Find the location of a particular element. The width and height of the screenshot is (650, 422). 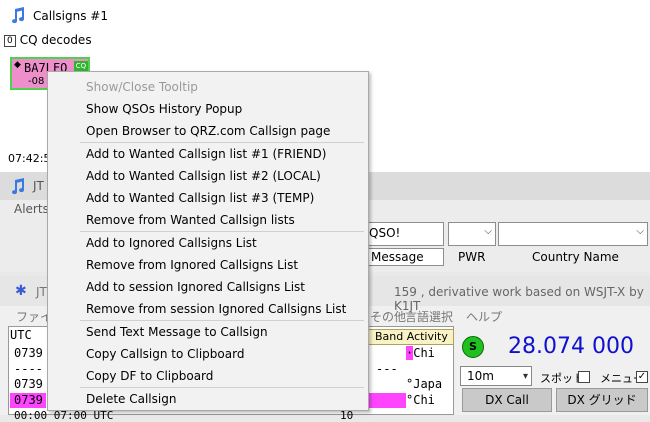

band-activity-label: Band Activity is located at coordinates (411, 336).